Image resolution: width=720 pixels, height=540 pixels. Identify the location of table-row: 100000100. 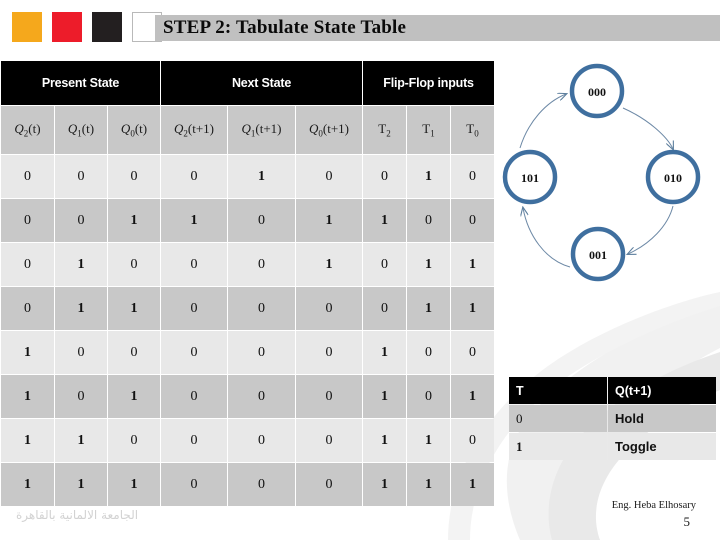
(248, 352).